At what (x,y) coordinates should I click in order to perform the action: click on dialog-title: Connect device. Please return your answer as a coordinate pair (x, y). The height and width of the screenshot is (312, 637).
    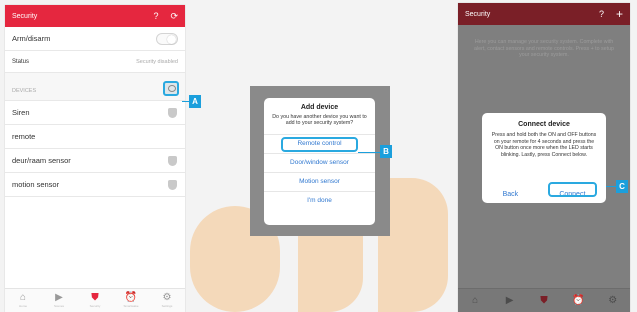
    Looking at the image, I should click on (544, 124).